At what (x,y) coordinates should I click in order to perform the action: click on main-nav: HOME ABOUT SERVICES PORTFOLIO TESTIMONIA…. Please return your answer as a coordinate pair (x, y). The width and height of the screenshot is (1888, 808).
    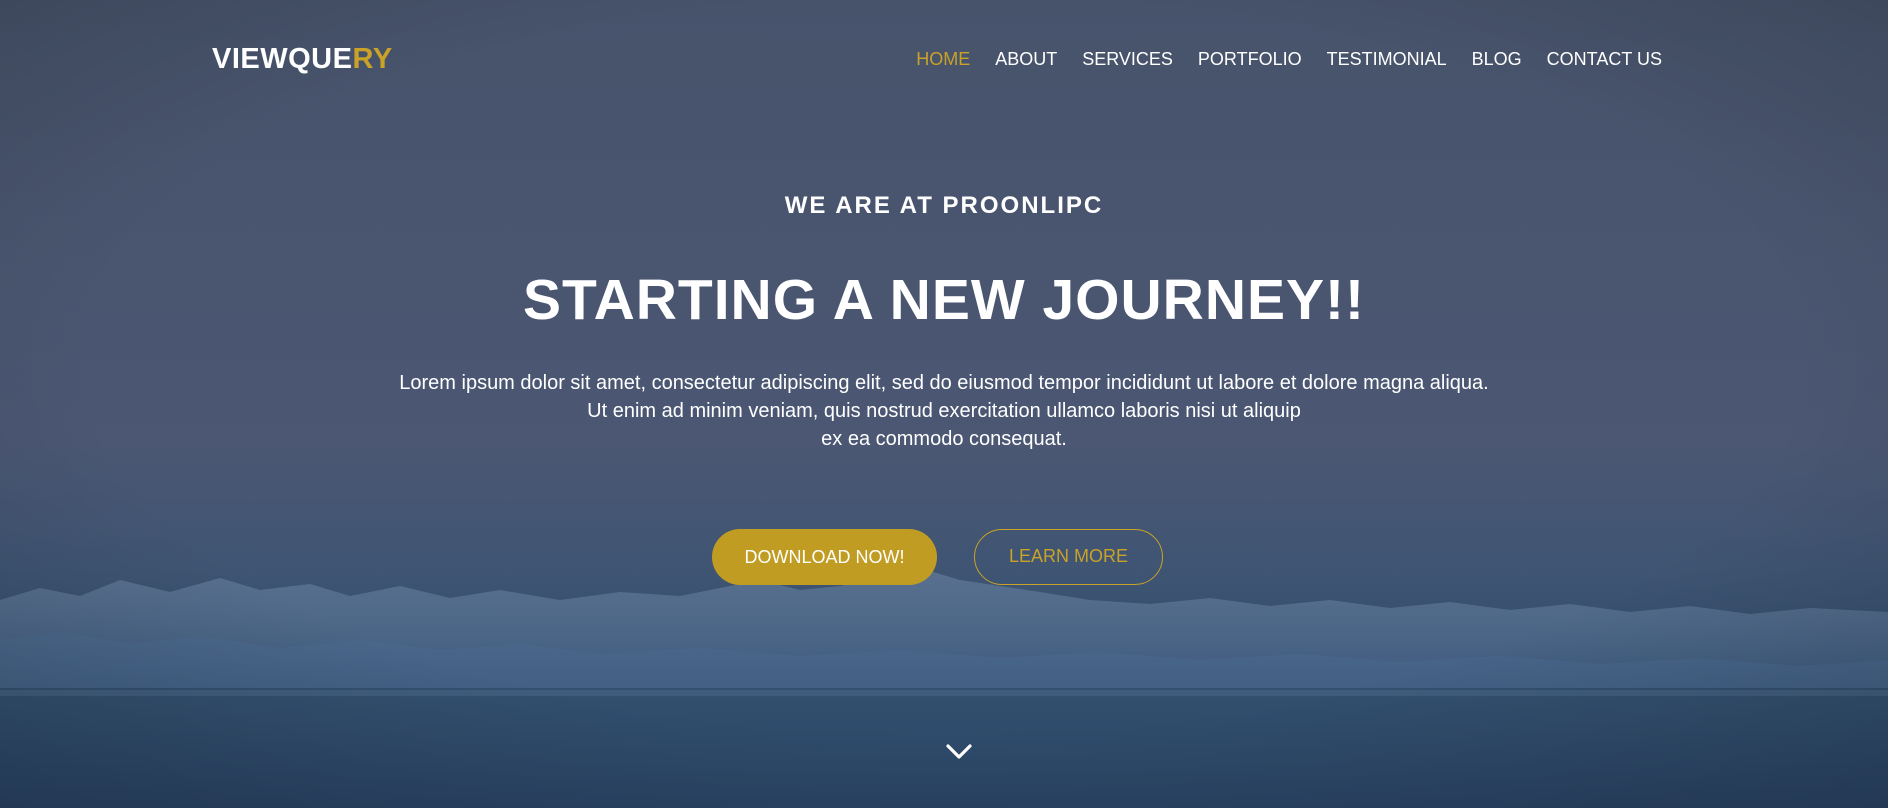
    Looking at the image, I should click on (1289, 59).